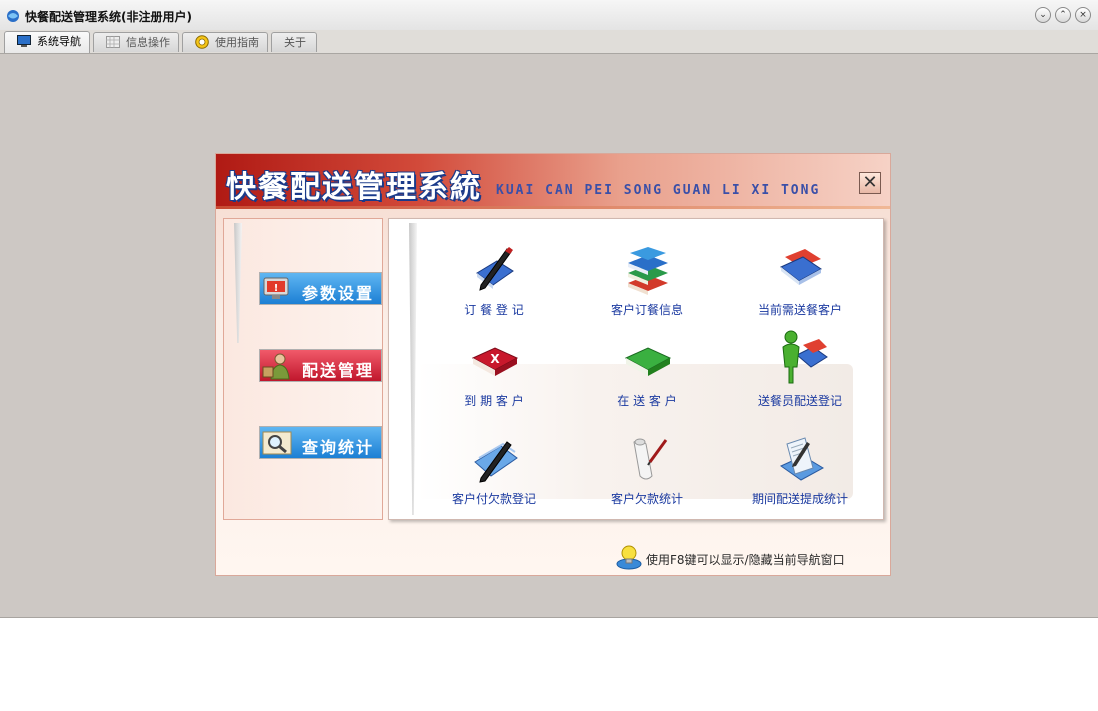 The image size is (1098, 711). Describe the element at coordinates (13, 16) in the screenshot. I see `app-logo-icon` at that location.